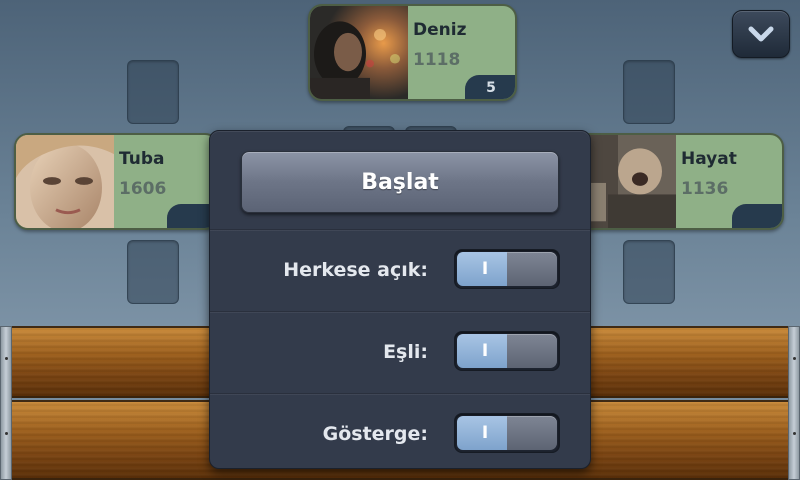 The height and width of the screenshot is (480, 800). I want to click on dropdown-button, so click(761, 34).